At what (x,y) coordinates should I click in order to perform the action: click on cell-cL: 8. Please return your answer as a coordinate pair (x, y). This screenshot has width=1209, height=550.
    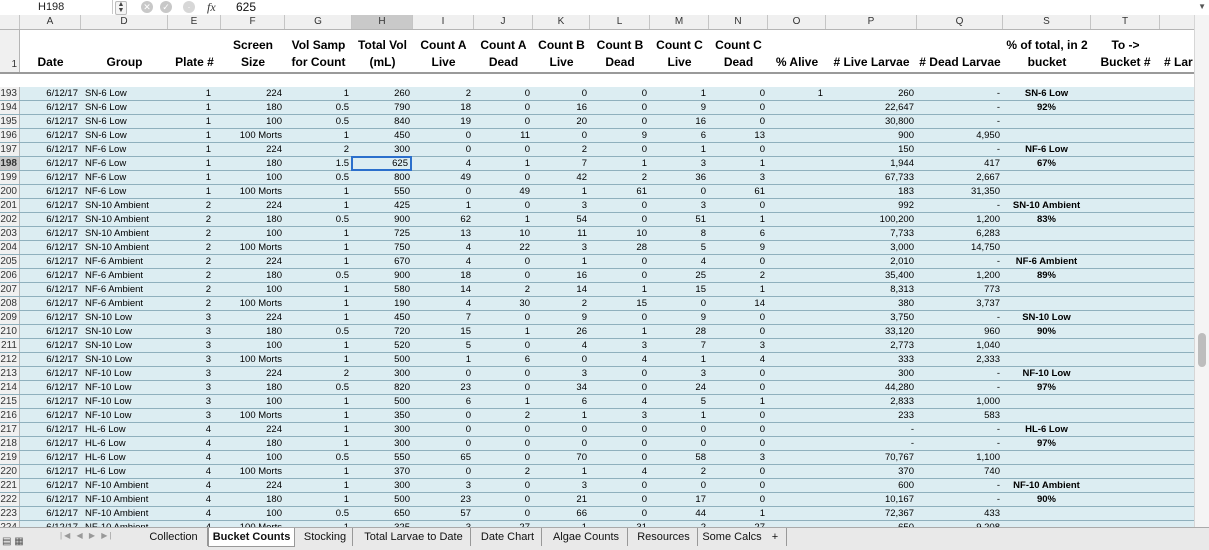
    Looking at the image, I should click on (679, 233).